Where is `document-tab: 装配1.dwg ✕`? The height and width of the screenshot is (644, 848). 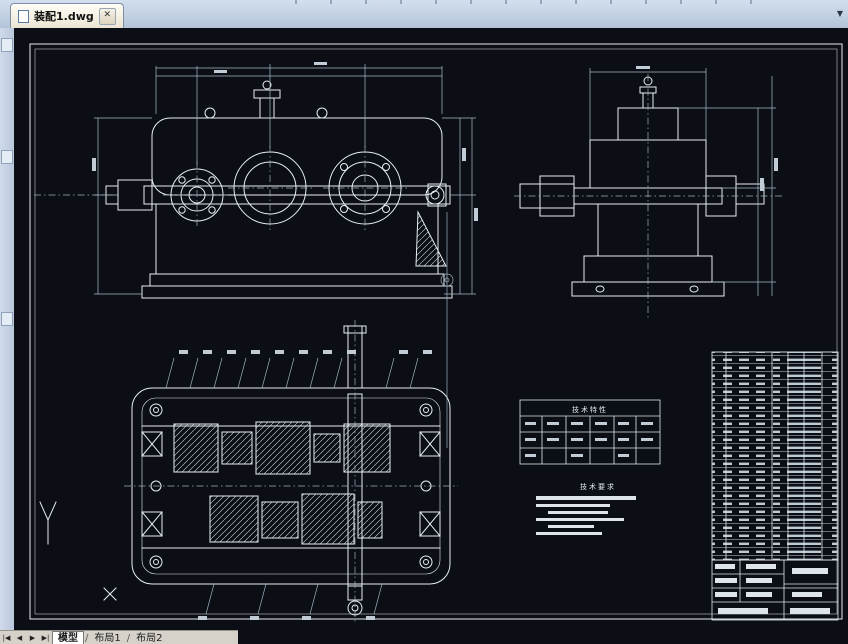
document-tab: 装配1.dwg ✕ is located at coordinates (67, 15).